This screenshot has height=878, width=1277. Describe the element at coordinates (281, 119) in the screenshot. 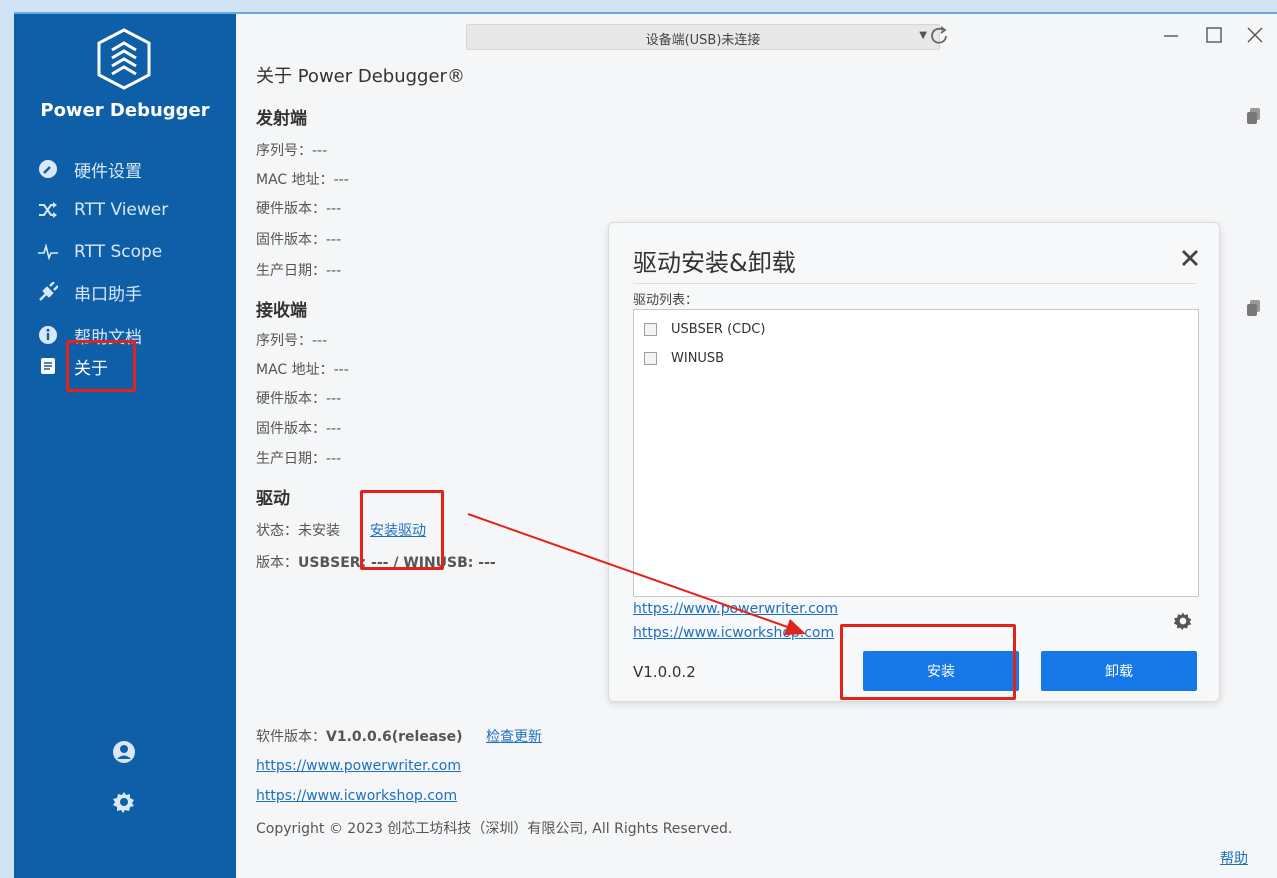

I see `transmitter-heading: 发射端` at that location.